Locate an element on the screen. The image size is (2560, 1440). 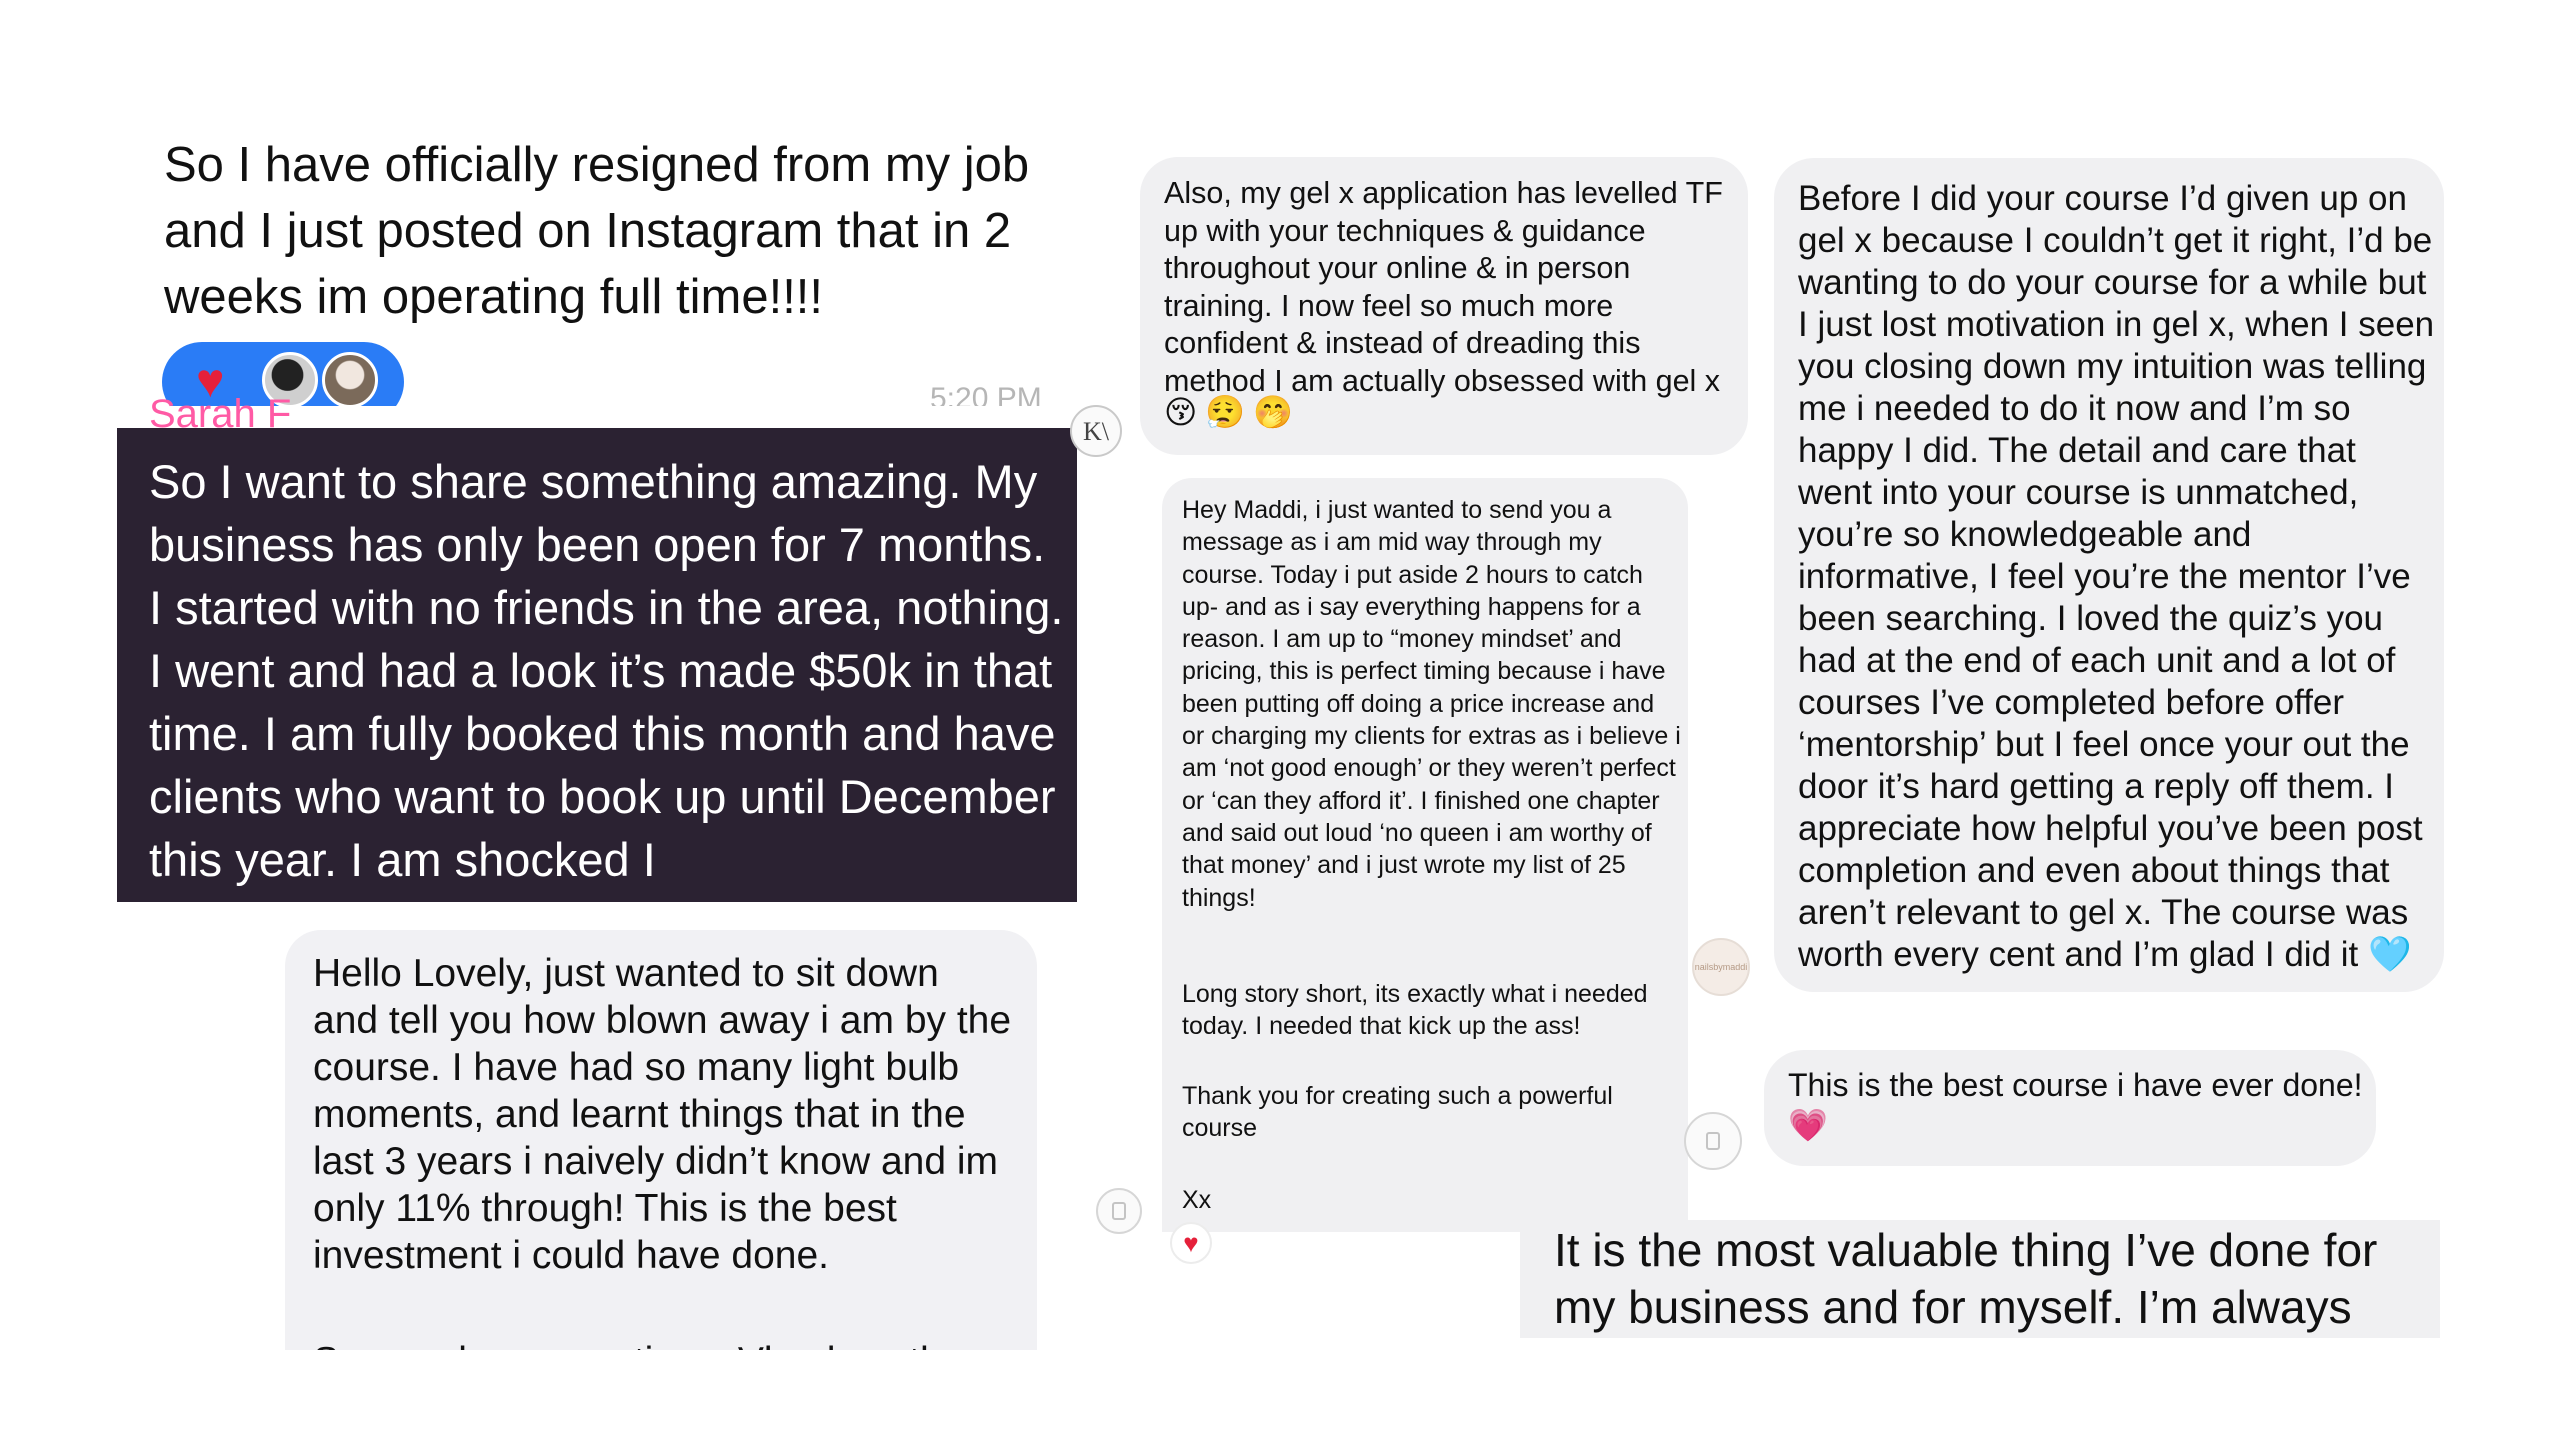
emoji-row: 😚😮‍💨🤭 is located at coordinates (1233, 412).